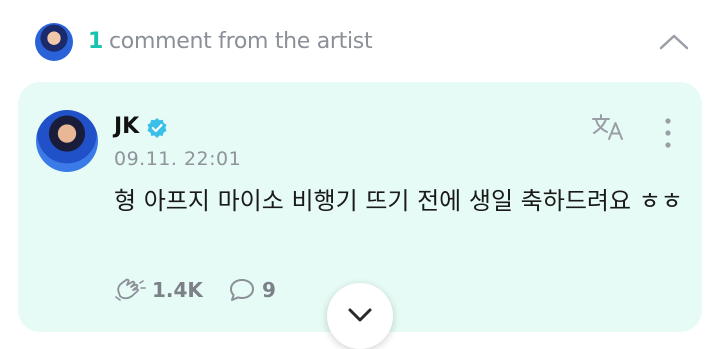  I want to click on comment-count: 1, so click(96, 41).